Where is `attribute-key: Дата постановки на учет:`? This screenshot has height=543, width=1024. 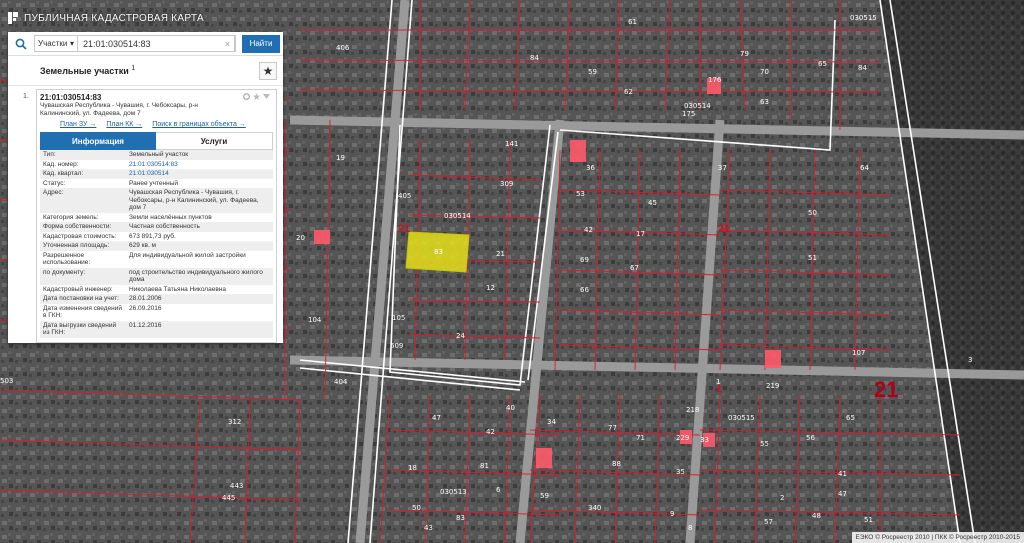 attribute-key: Дата постановки на учет: is located at coordinates (81, 298).